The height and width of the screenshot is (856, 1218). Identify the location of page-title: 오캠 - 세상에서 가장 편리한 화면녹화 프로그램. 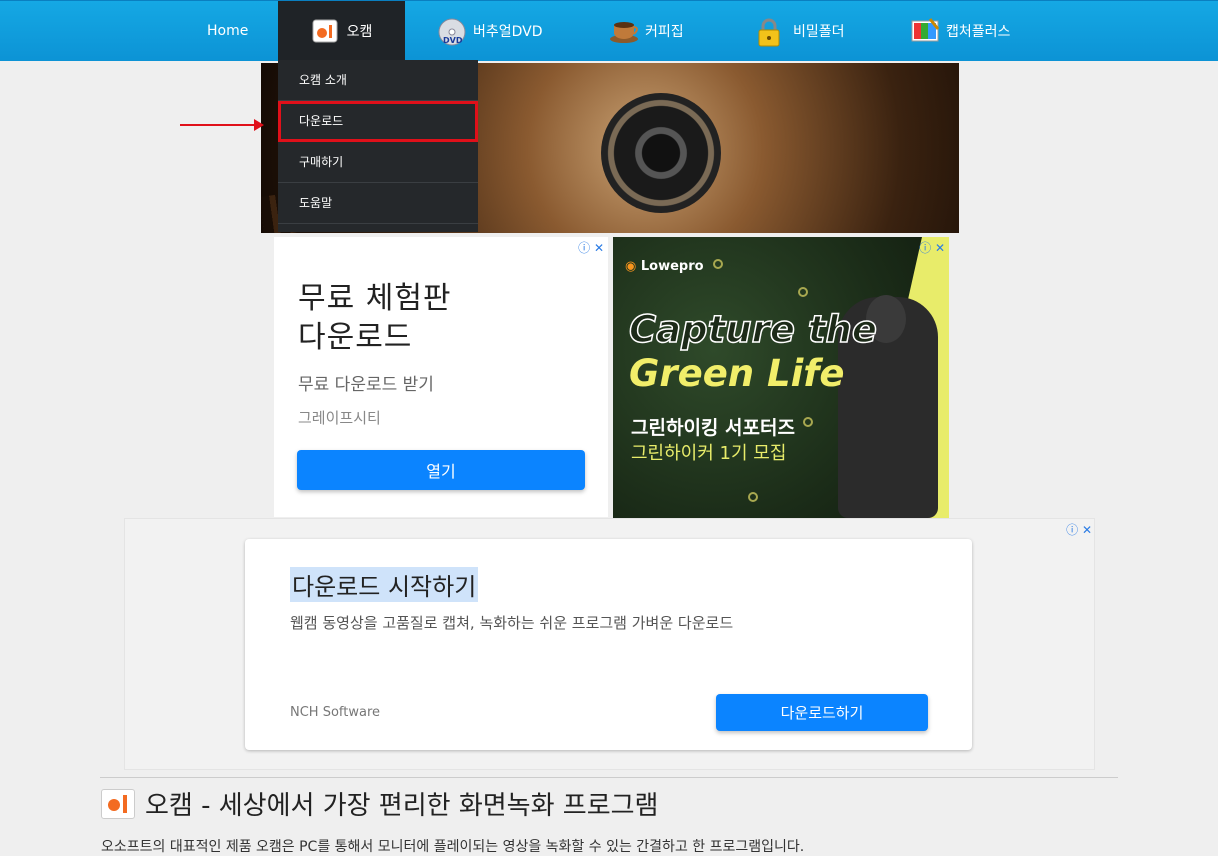
(379, 803).